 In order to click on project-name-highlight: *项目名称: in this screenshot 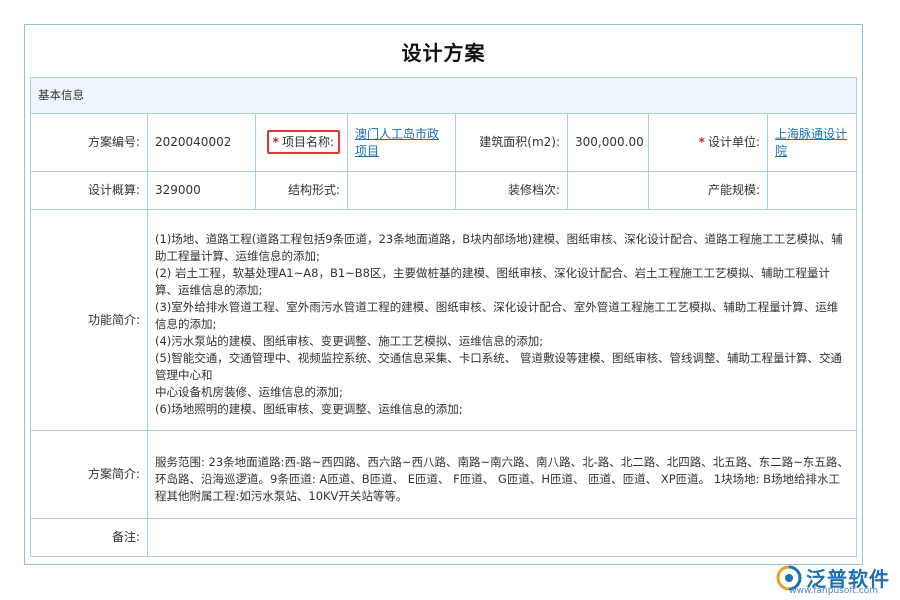, I will do `click(303, 142)`.